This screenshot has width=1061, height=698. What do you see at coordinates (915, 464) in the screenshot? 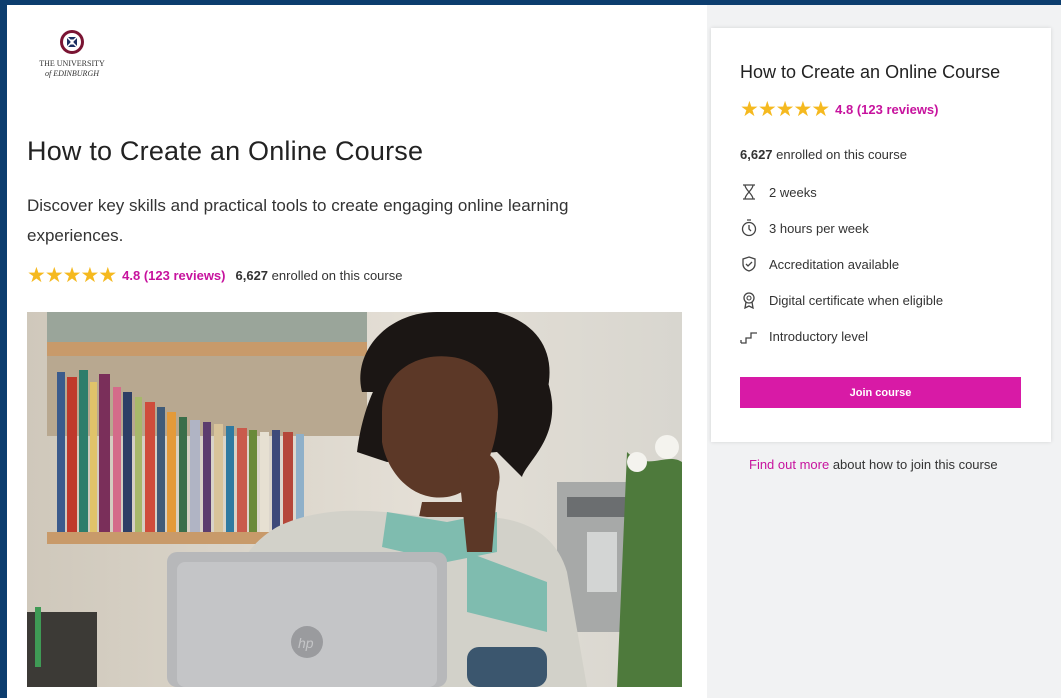
I see `join-info-text: about how to join this course` at bounding box center [915, 464].